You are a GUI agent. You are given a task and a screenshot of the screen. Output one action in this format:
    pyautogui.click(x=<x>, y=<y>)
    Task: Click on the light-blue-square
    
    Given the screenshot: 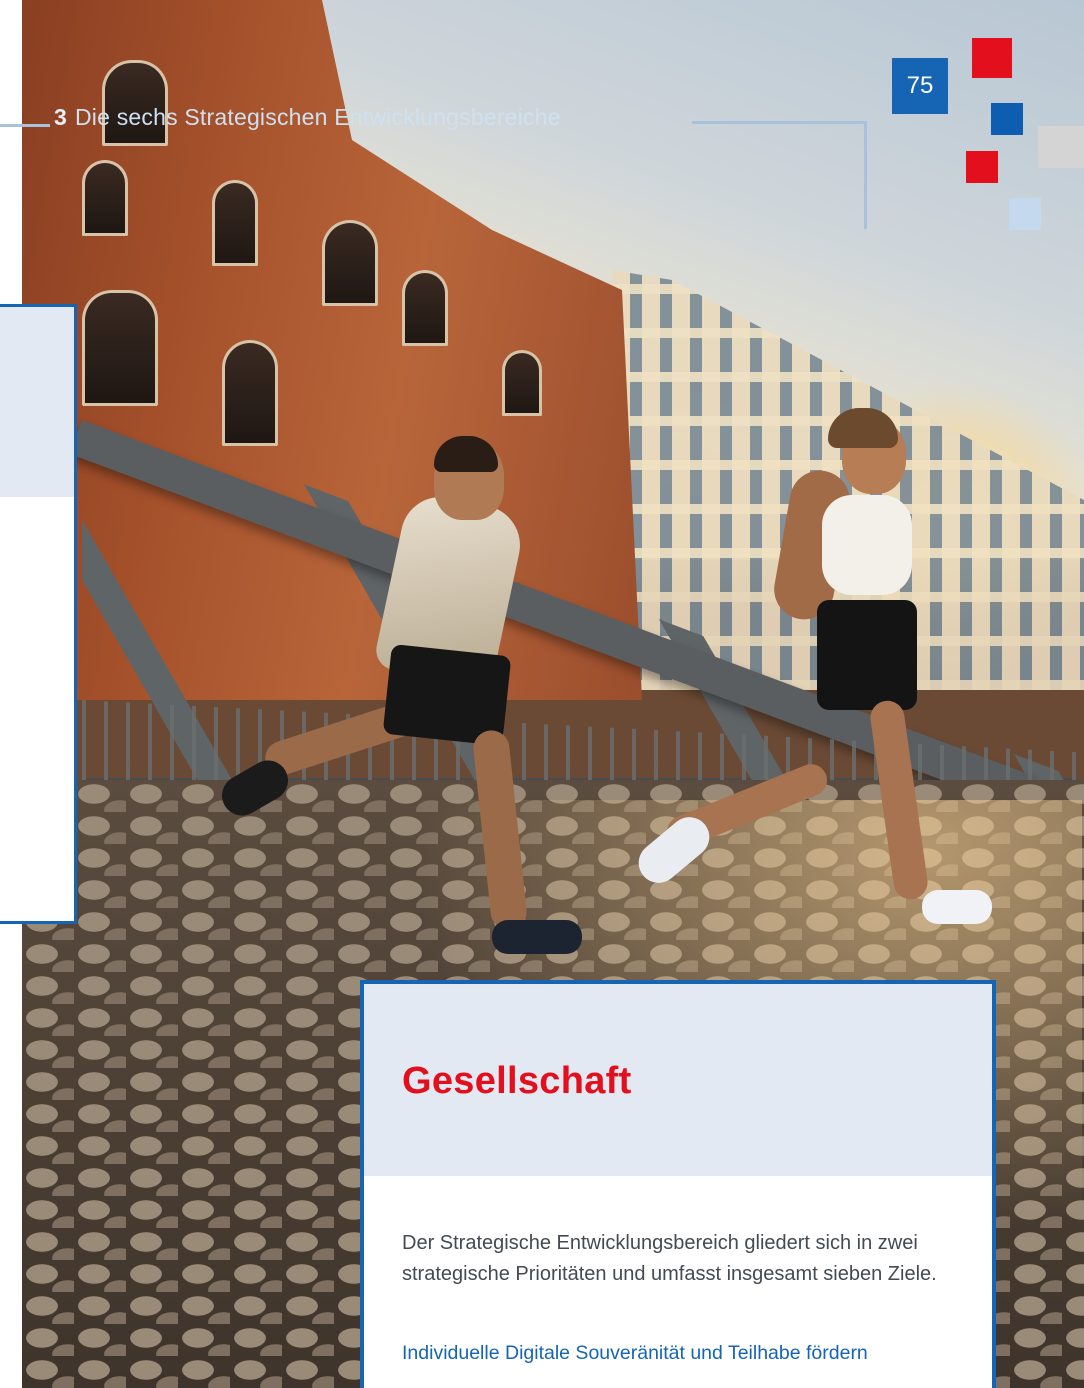 What is the action you would take?
    pyautogui.click(x=1025, y=214)
    